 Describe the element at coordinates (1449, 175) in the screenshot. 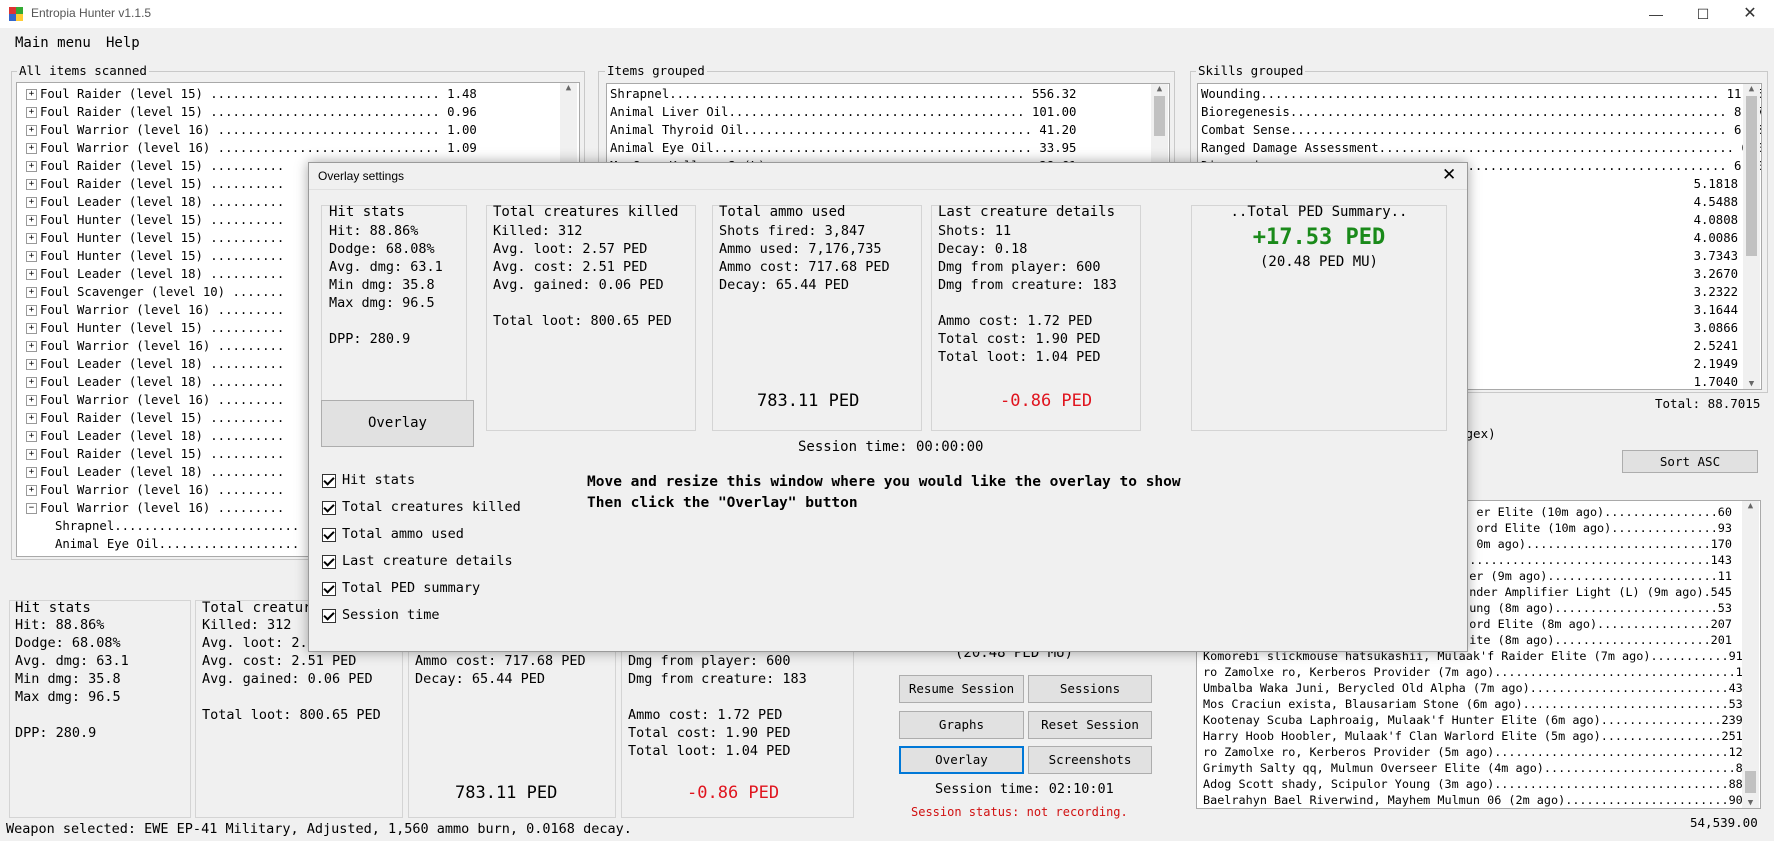

I see `dialog-close-icon: ✕` at that location.